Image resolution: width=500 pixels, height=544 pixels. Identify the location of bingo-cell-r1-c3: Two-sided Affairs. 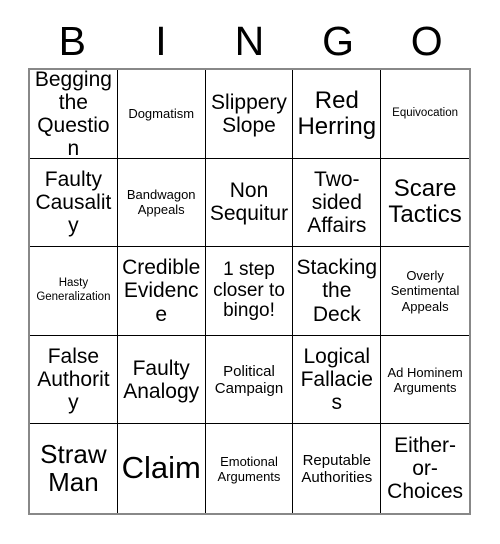
(337, 203).